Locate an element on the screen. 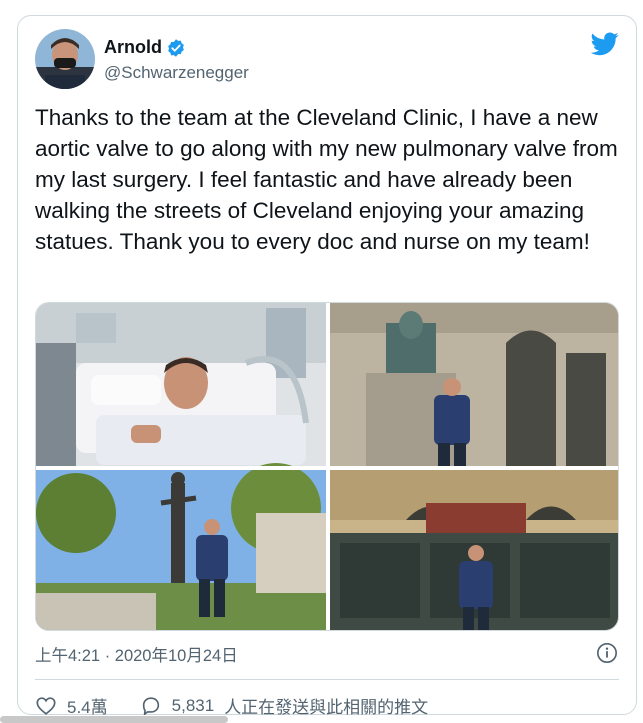 This screenshot has width=643, height=723. twitter-bird-icon is located at coordinates (605, 44).